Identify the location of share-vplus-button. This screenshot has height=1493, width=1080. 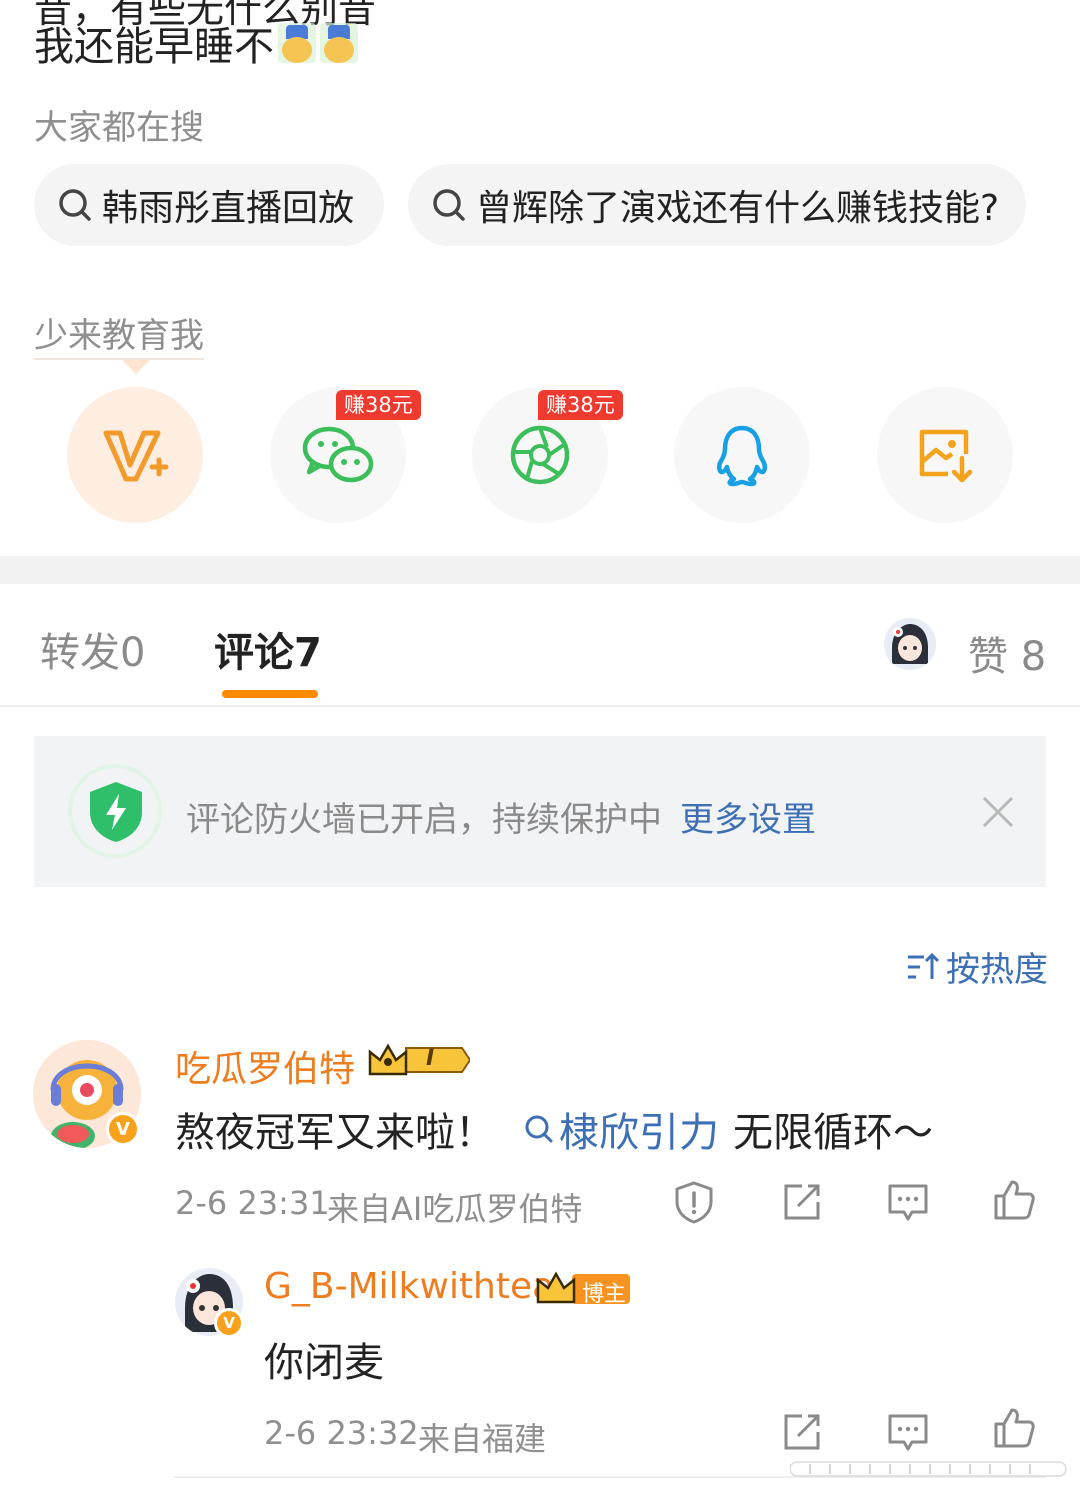
(135, 455).